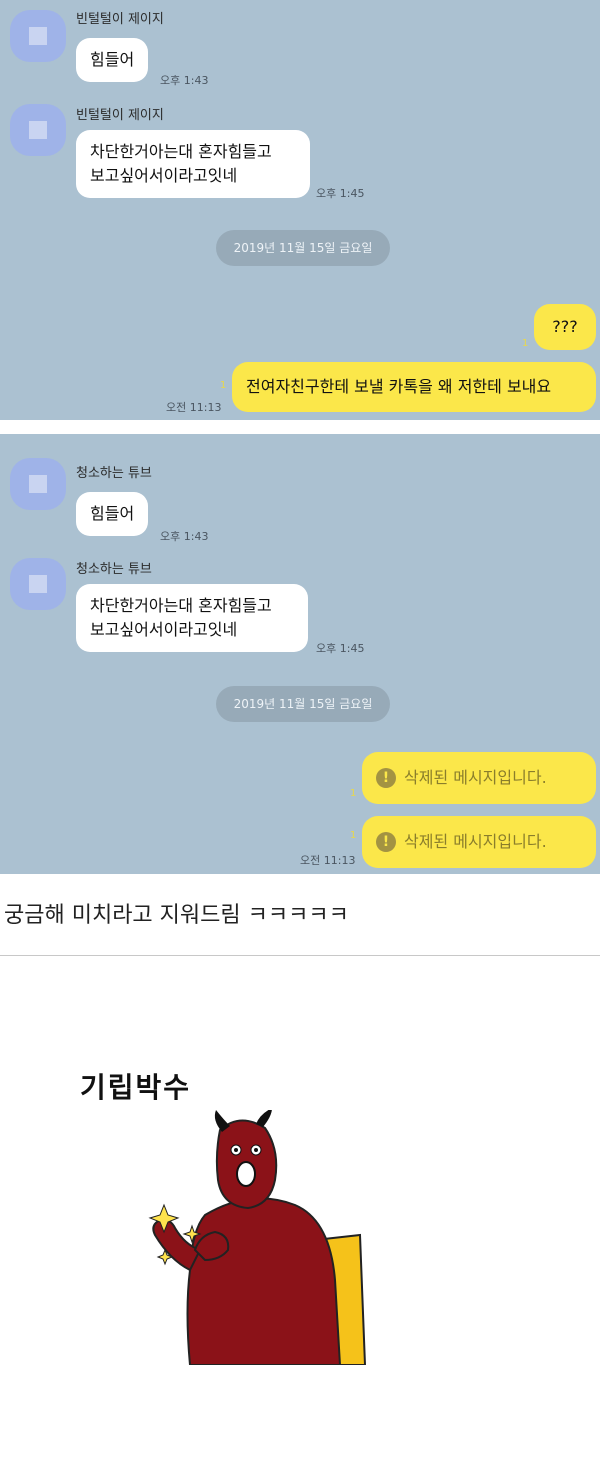 This screenshot has width=600, height=1461. I want to click on applauding-devil-illustration, so click(257, 1237).